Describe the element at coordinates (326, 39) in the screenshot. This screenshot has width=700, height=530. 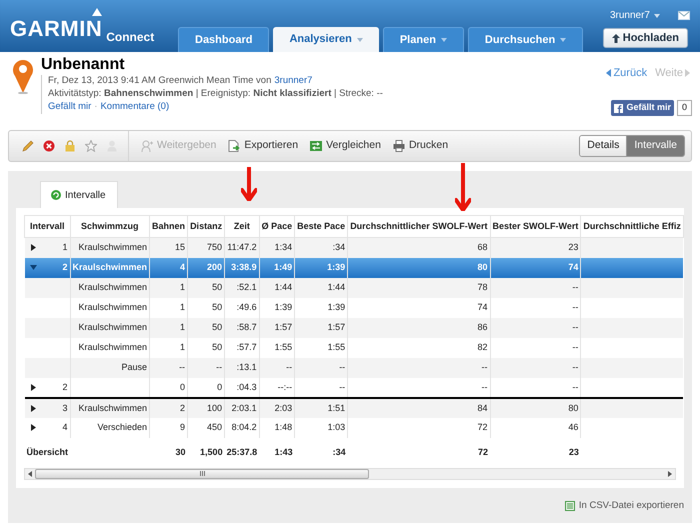
I see `nav-tab: Analysieren` at that location.